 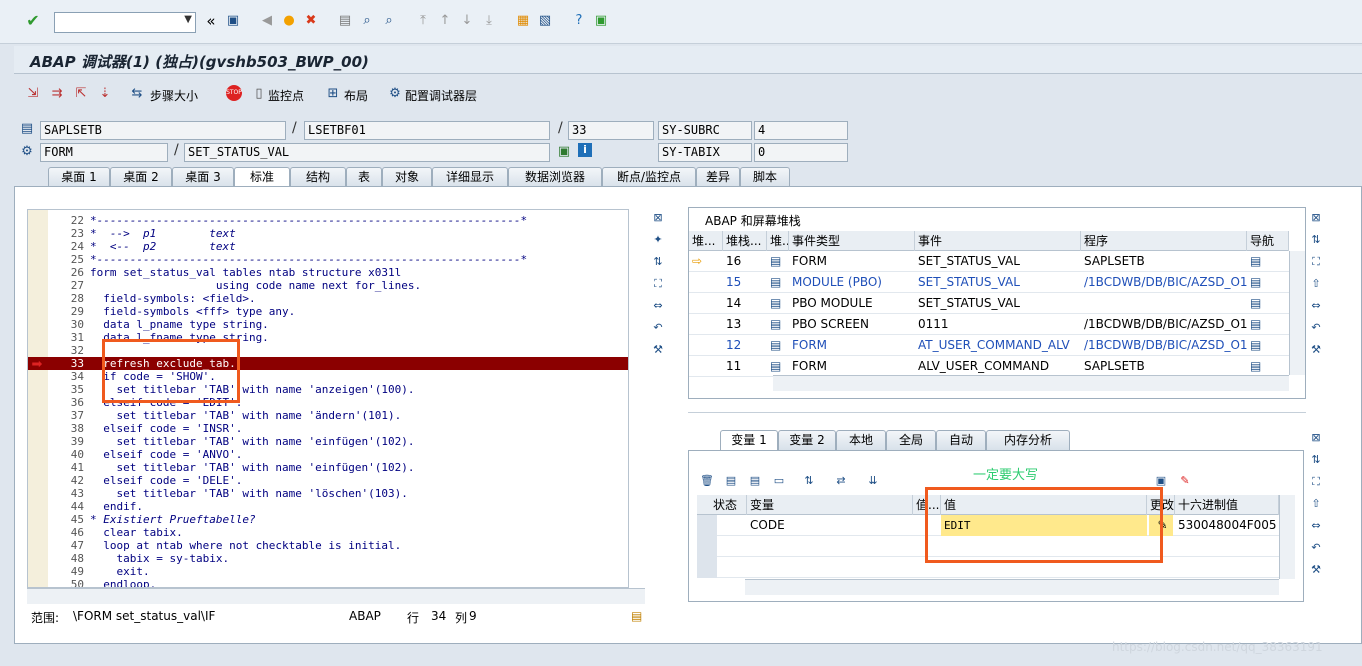 What do you see at coordinates (79, 177) in the screenshot?
I see `tab-desktop-1: 桌面 1` at bounding box center [79, 177].